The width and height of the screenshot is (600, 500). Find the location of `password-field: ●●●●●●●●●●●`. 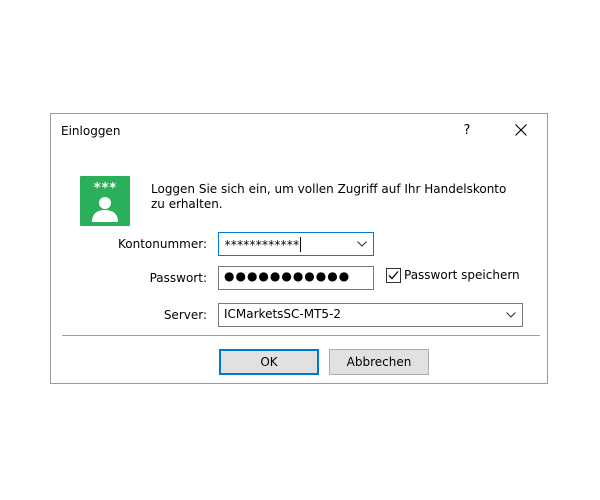

password-field: ●●●●●●●●●●● is located at coordinates (296, 278).